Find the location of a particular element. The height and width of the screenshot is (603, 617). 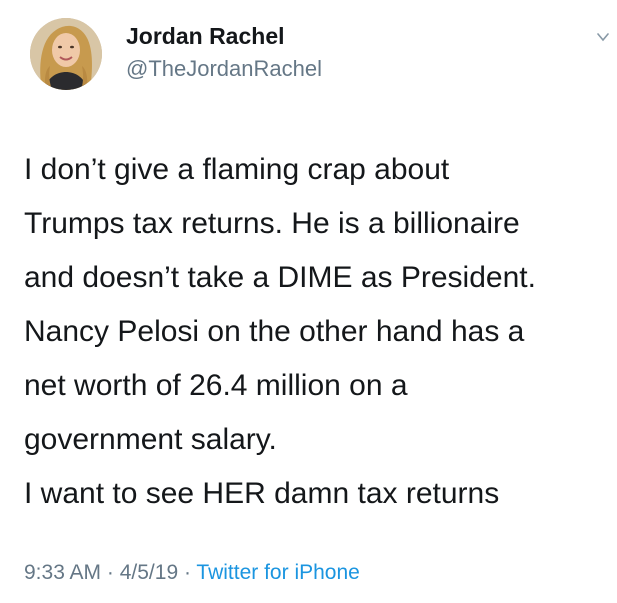

chevron-down-icon is located at coordinates (603, 36).